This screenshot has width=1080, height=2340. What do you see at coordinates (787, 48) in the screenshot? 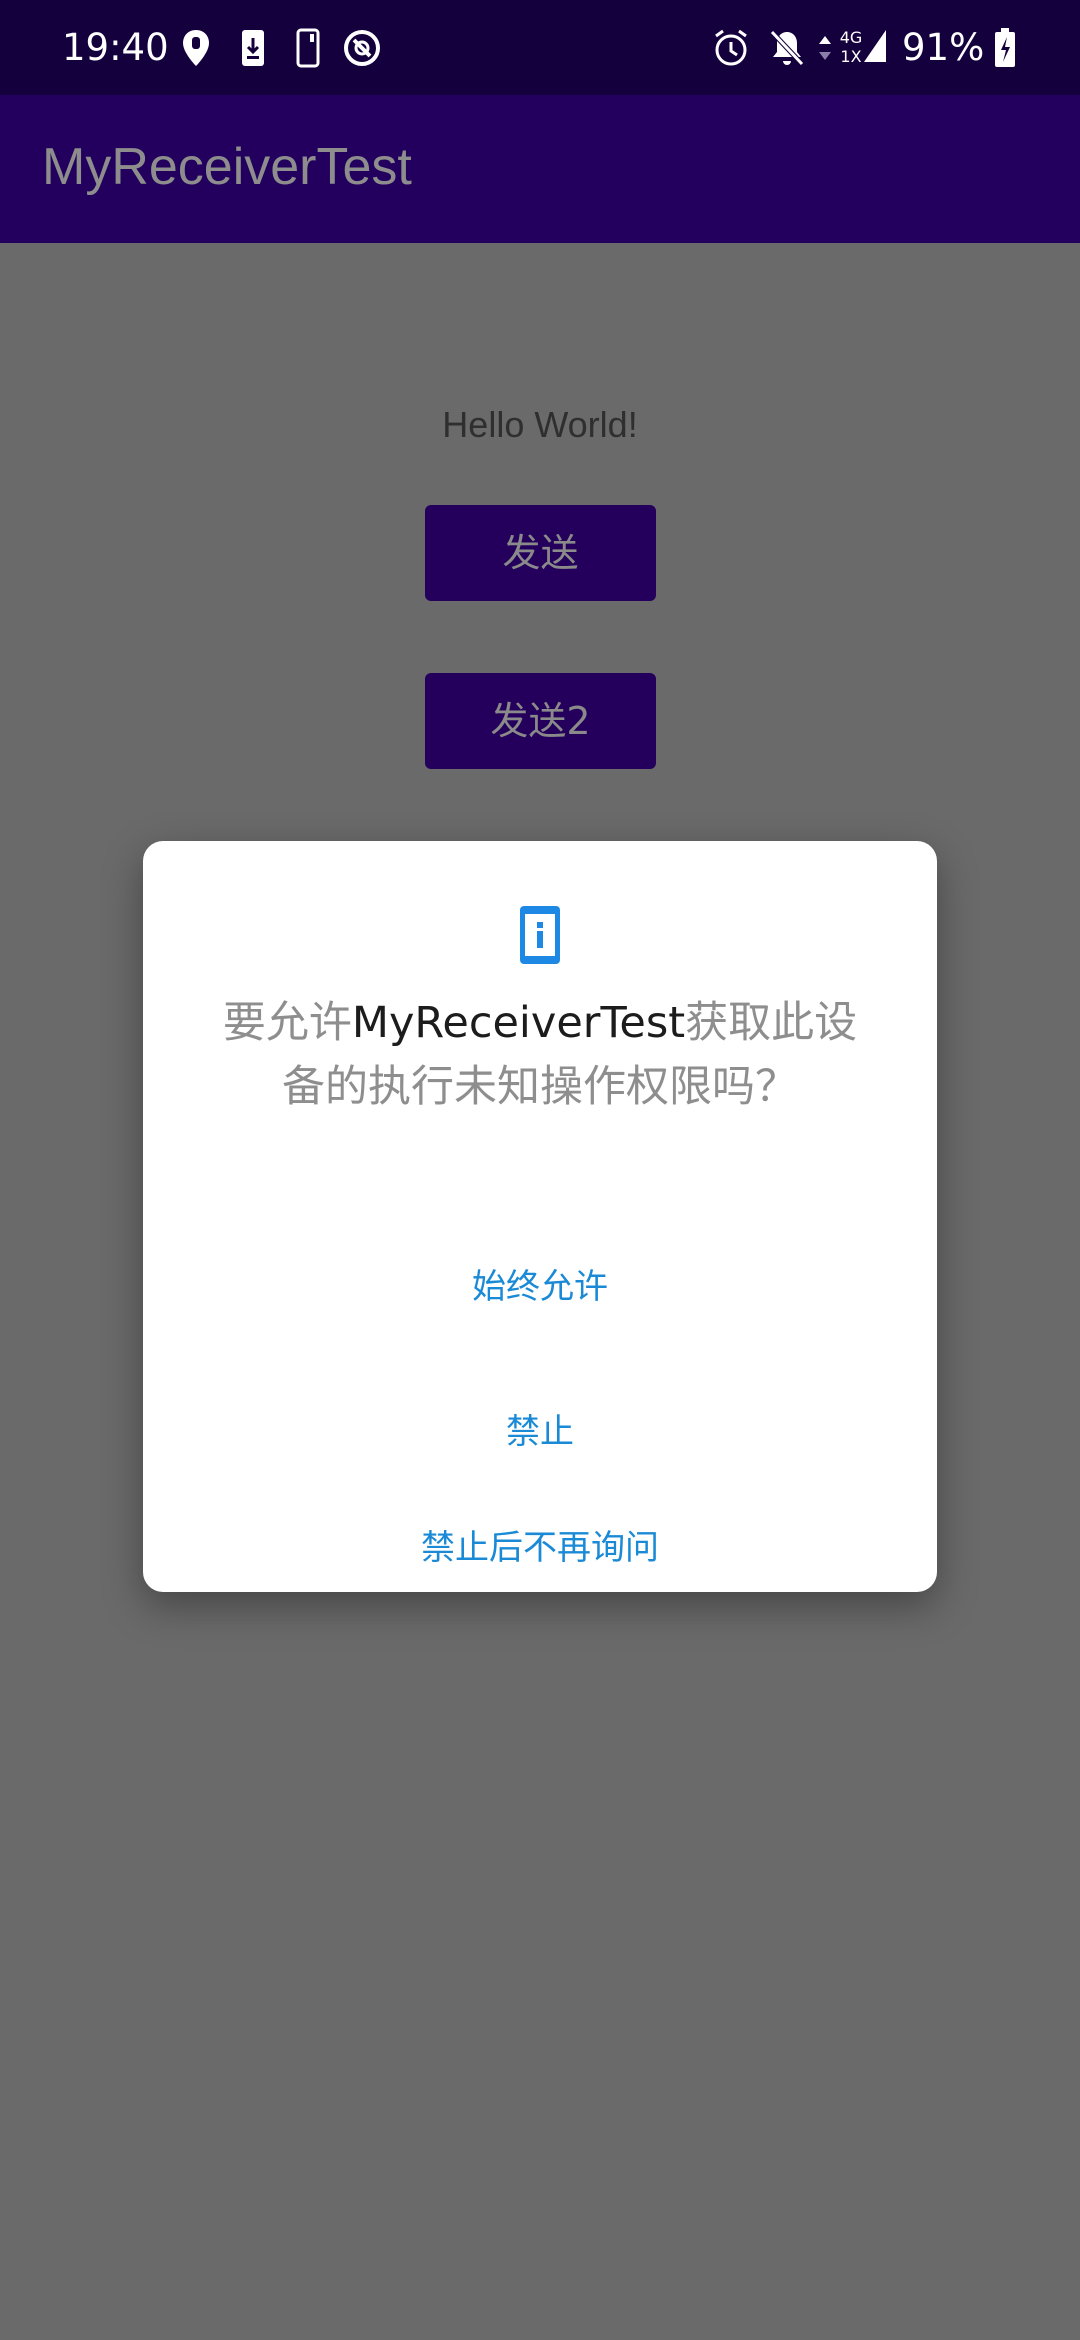
I see `bell-muted-icon` at bounding box center [787, 48].